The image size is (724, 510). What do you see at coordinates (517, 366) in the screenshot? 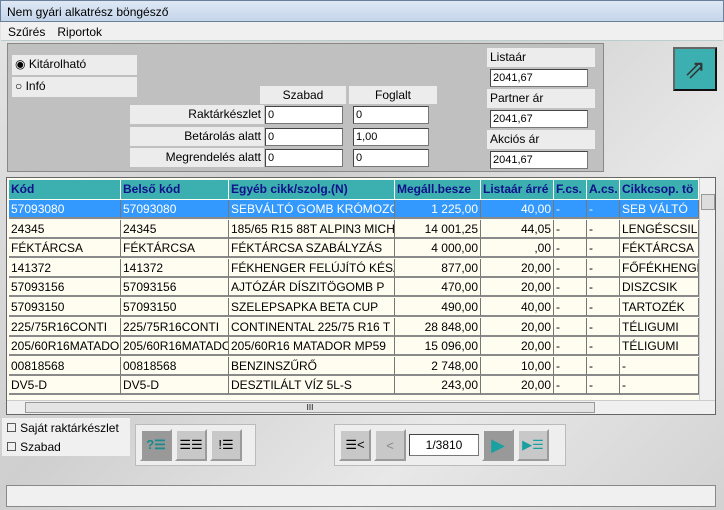
I see `cell-listaar-arres: 10,00` at bounding box center [517, 366].